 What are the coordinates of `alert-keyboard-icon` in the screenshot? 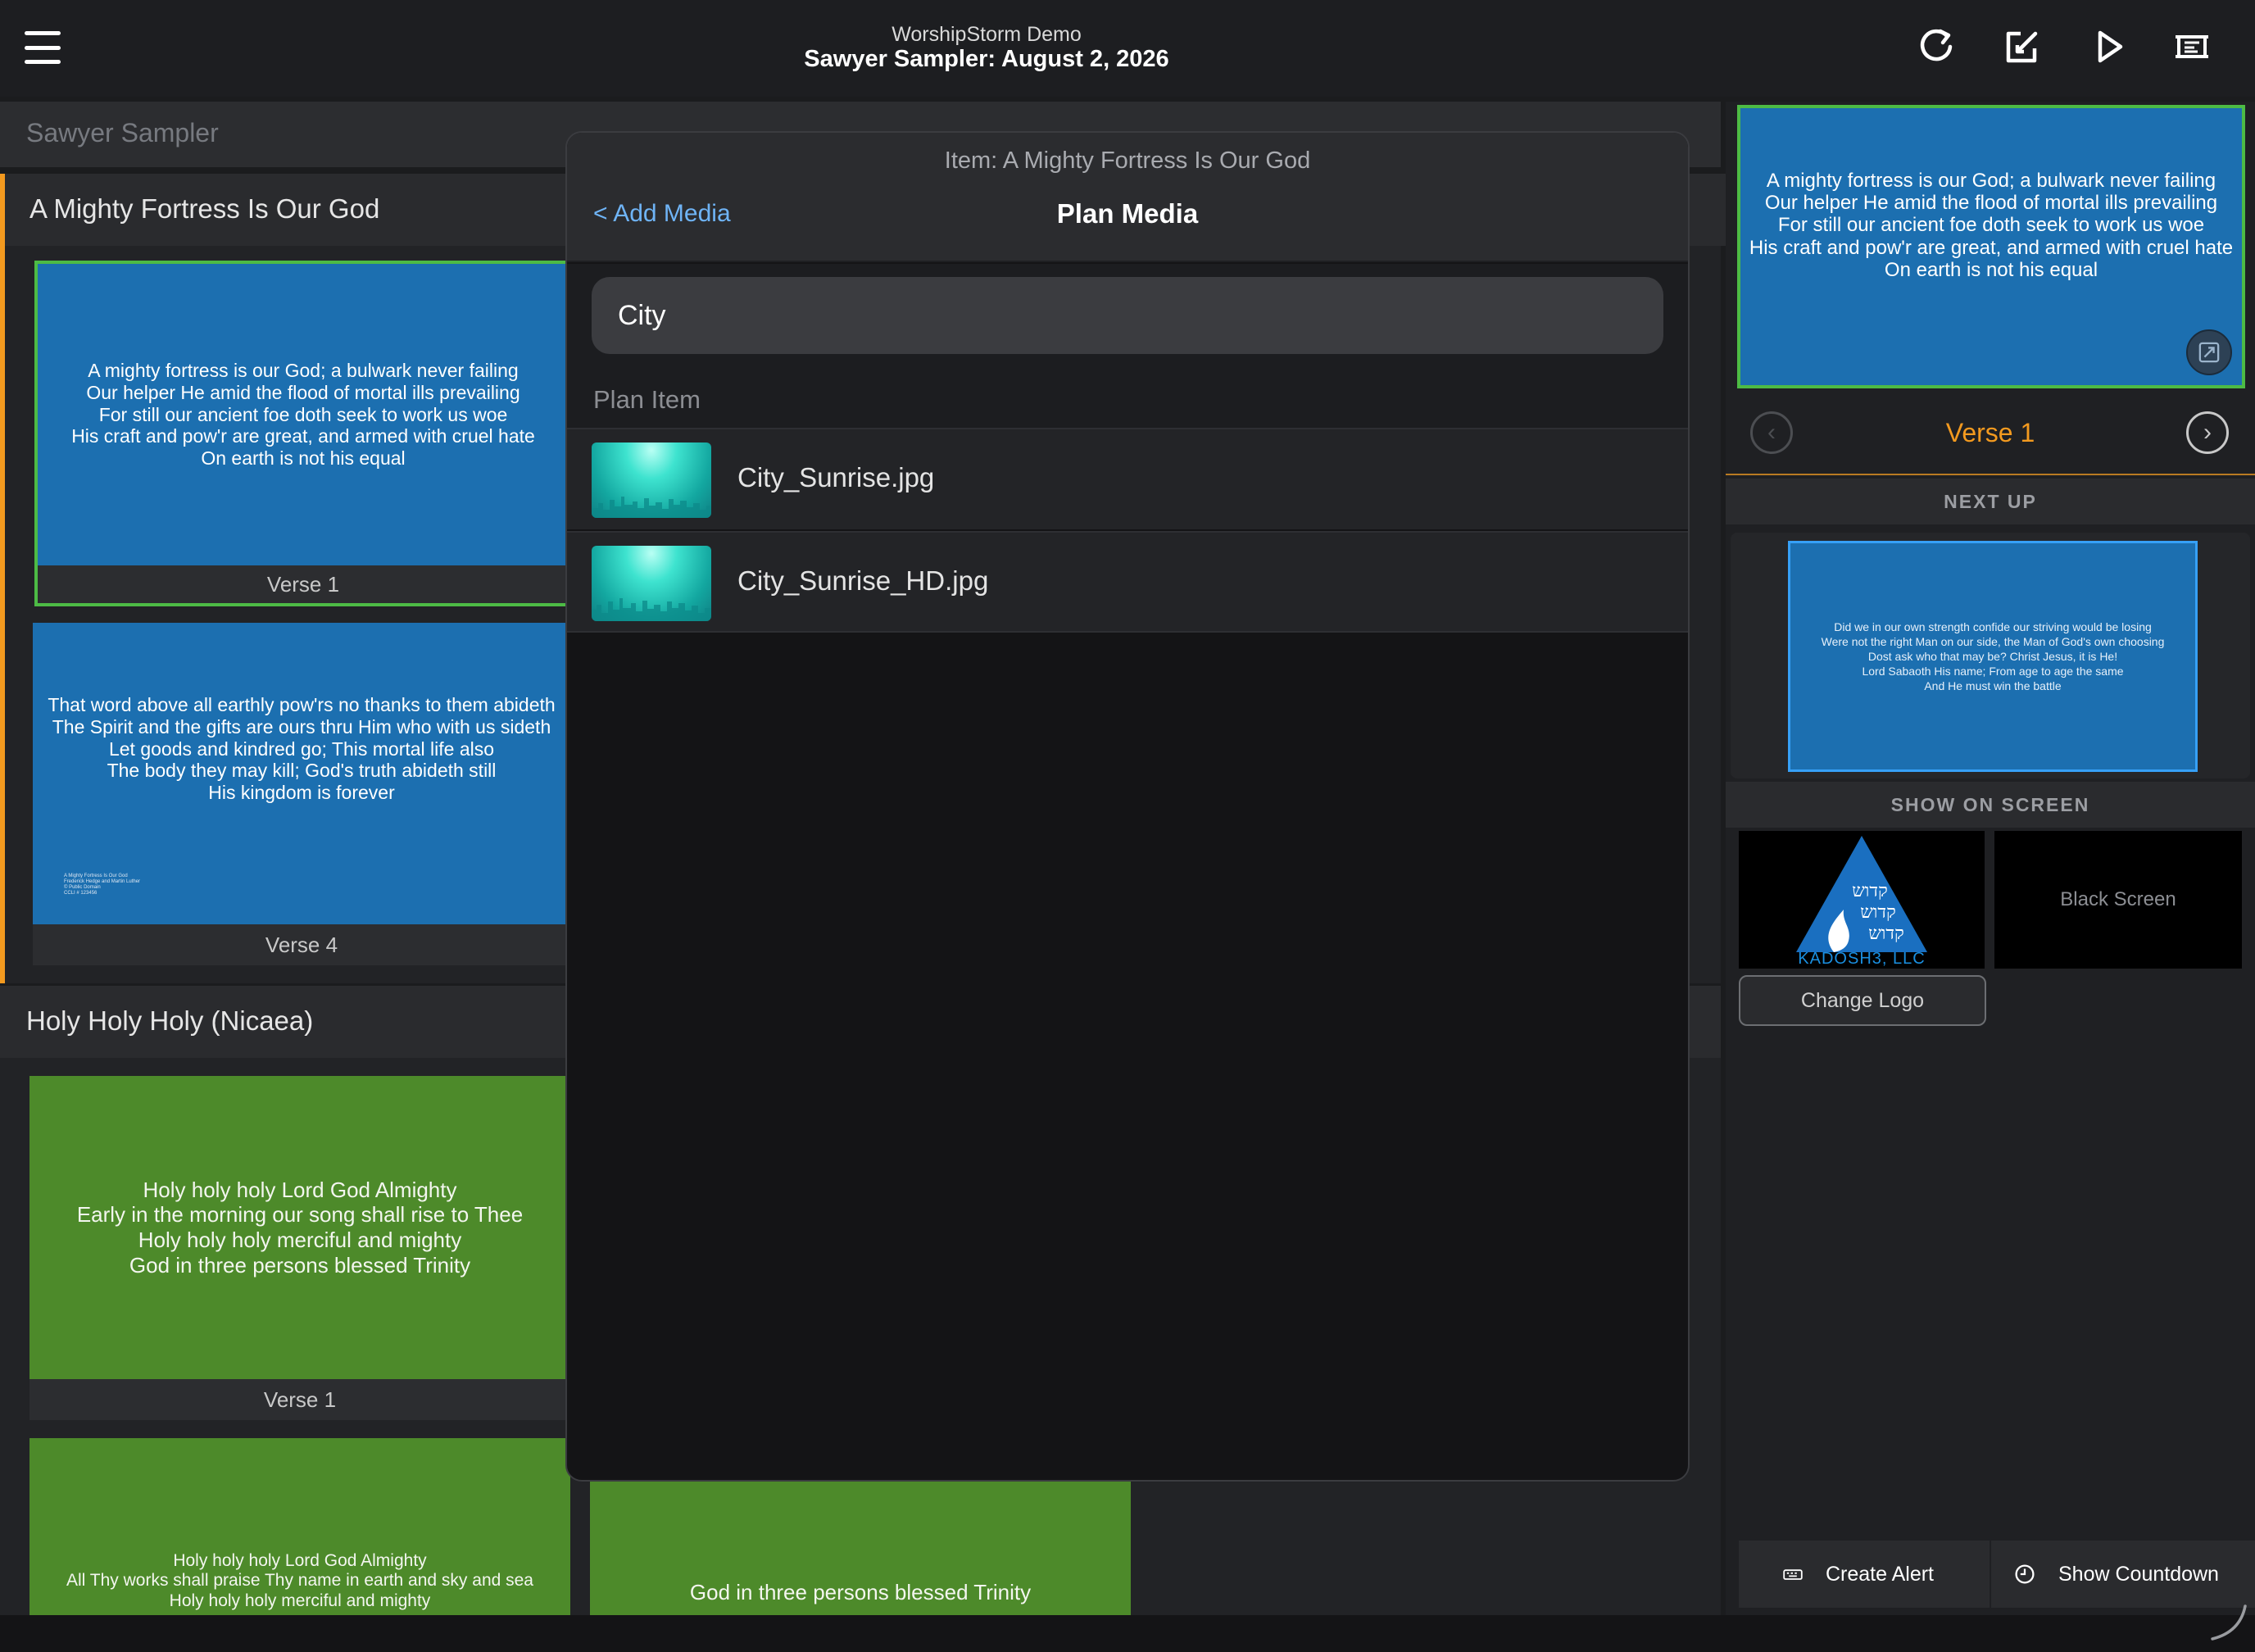 It's located at (1793, 1574).